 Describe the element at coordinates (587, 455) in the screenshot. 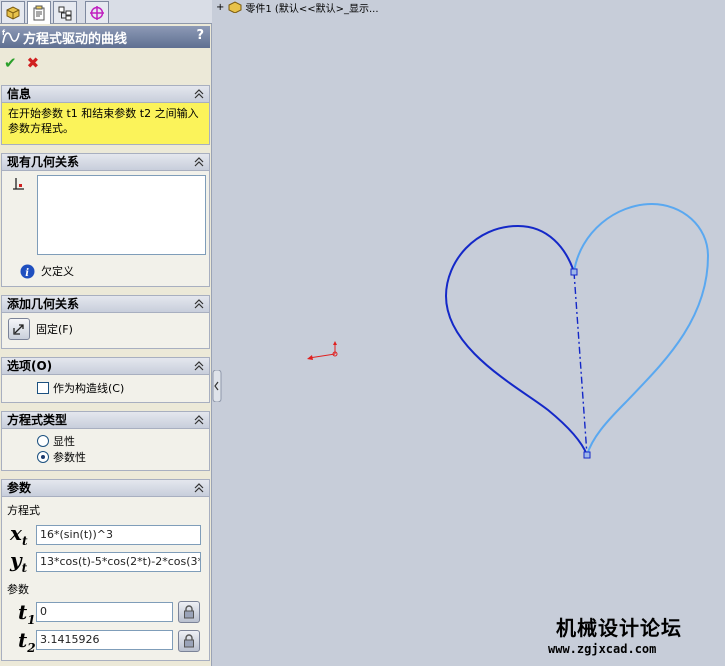

I see `endpoint-bottom` at that location.